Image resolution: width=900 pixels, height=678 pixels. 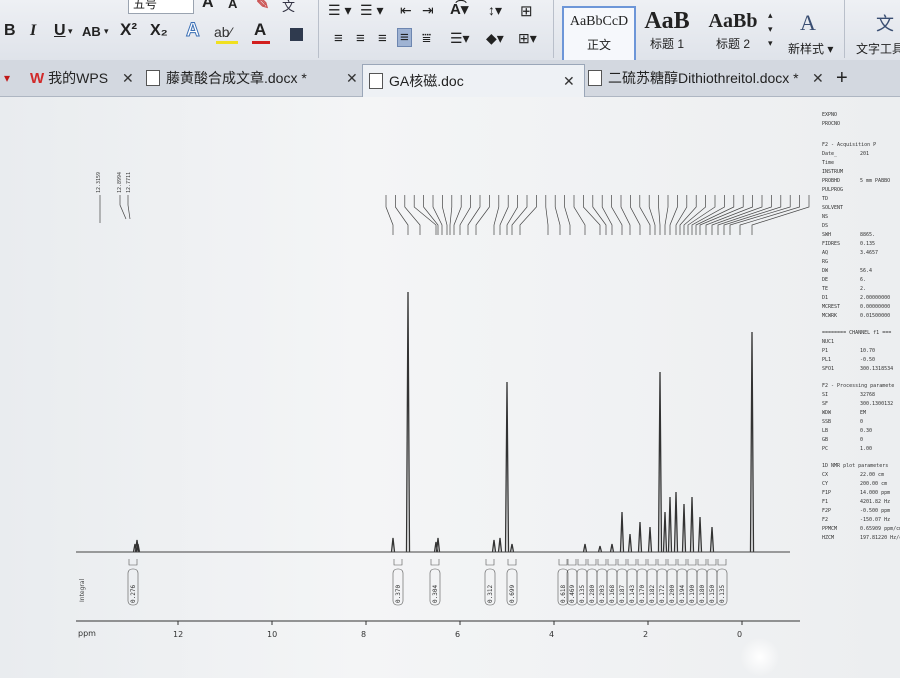 What do you see at coordinates (861, 244) in the screenshot?
I see `param-row: FIDRES 0.135` at bounding box center [861, 244].